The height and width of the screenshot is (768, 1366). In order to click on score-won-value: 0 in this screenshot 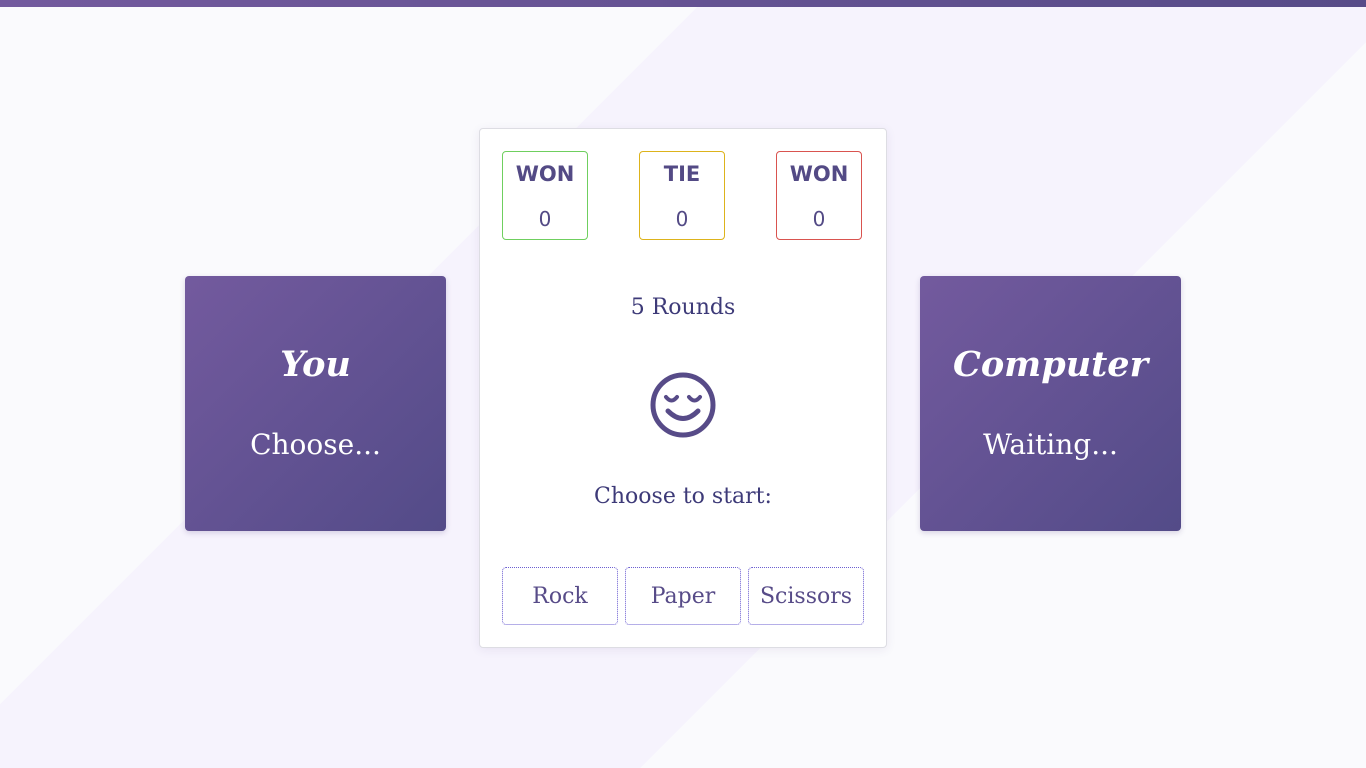, I will do `click(545, 219)`.